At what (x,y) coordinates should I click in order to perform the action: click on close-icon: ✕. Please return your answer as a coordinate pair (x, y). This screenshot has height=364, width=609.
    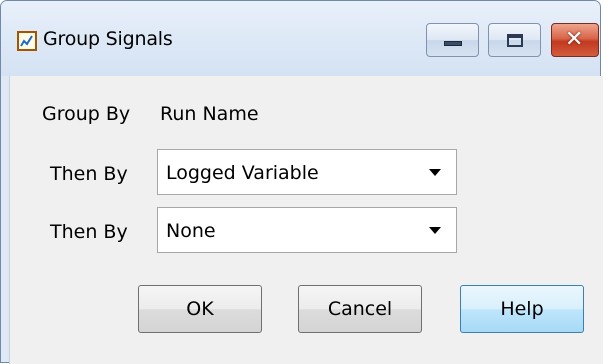
    Looking at the image, I should click on (574, 39).